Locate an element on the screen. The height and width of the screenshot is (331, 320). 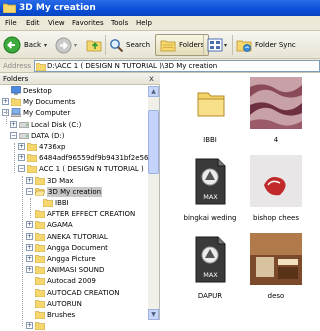
tree-item-label: Angga Document is located at coordinates (77, 247).